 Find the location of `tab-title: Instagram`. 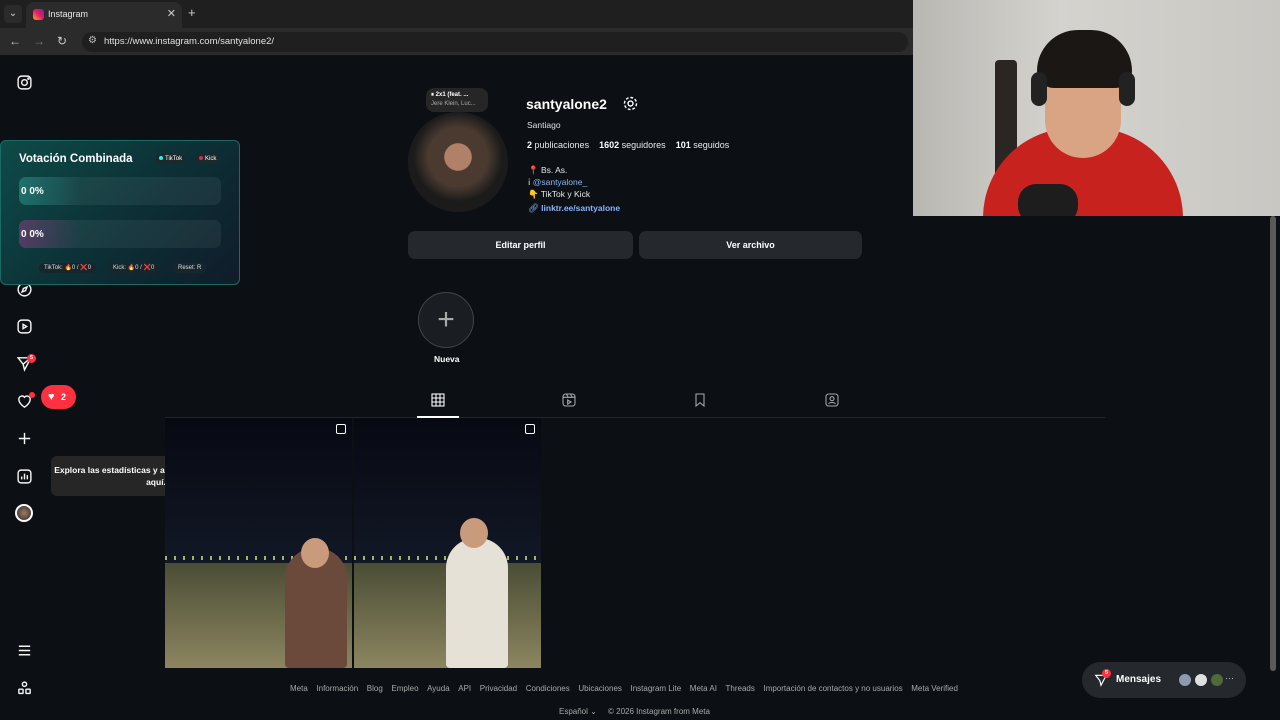

tab-title: Instagram is located at coordinates (68, 14).